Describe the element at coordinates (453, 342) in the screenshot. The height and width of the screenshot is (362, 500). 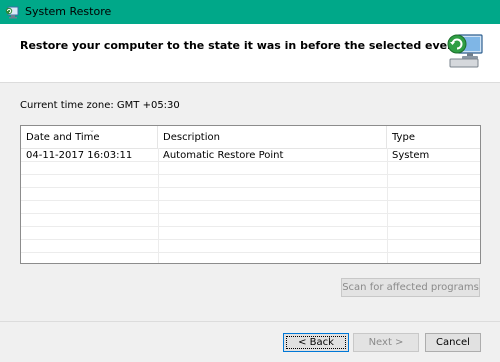
I see `cancel-button: Cancel` at that location.